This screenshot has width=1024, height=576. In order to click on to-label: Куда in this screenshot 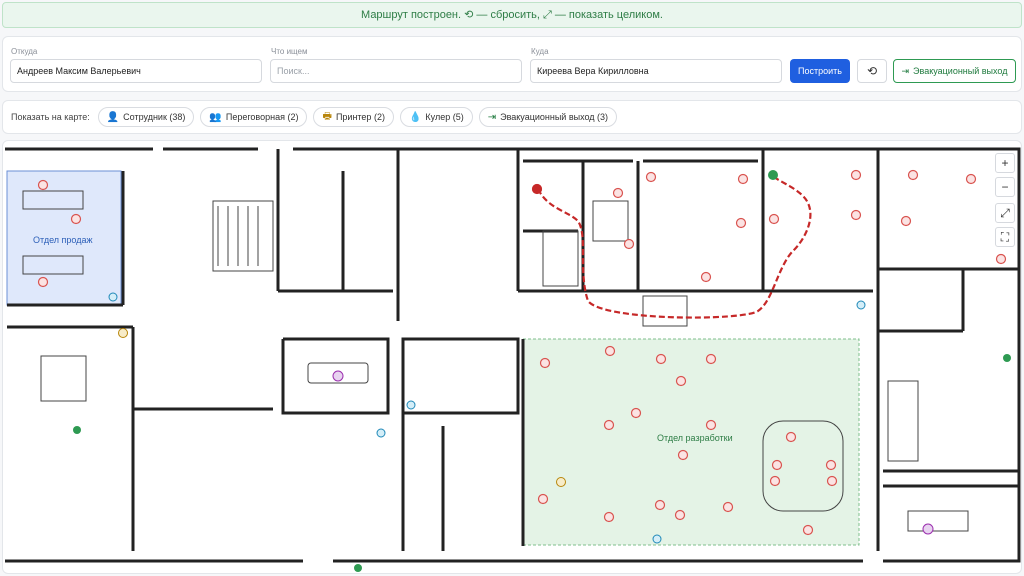, I will do `click(540, 51)`.